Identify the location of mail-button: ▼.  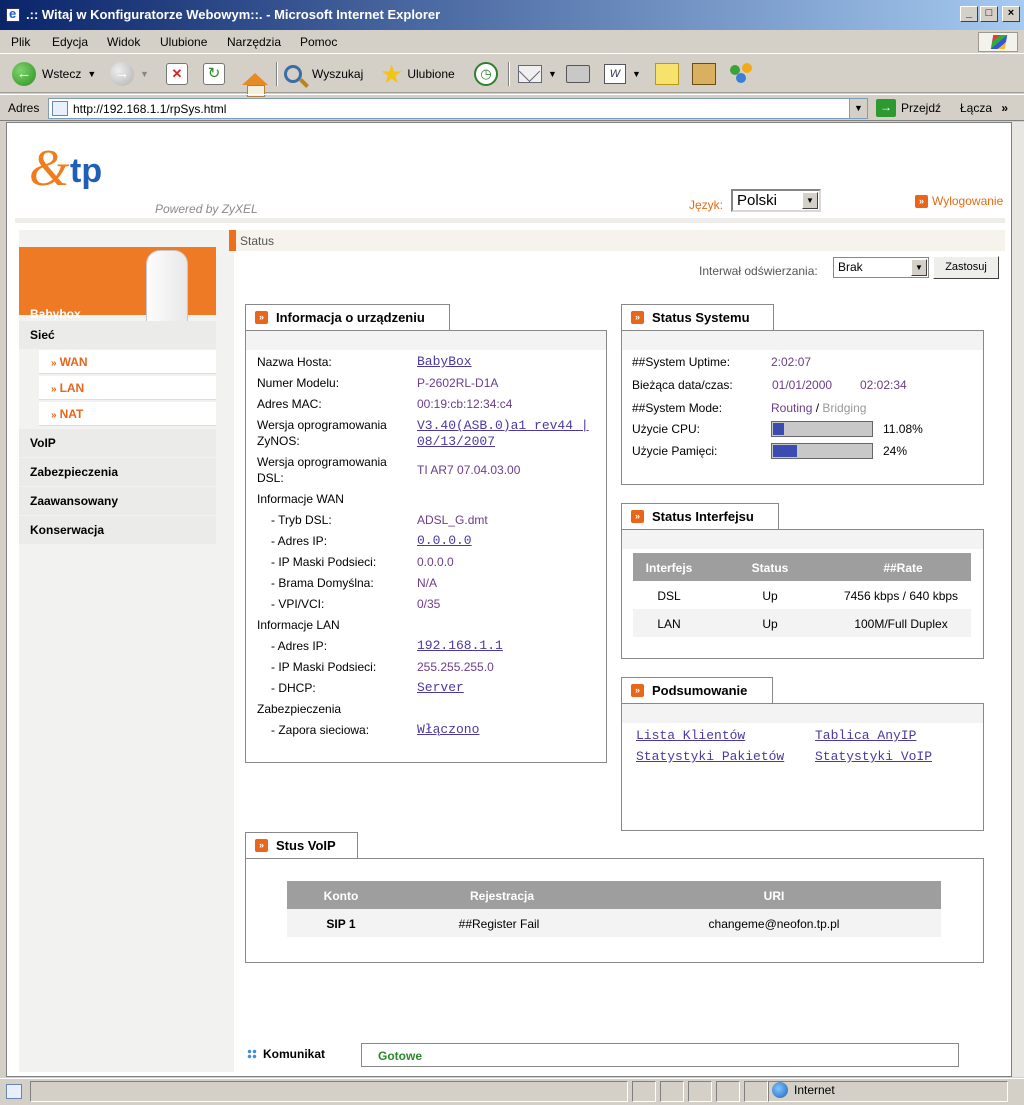
(537, 74).